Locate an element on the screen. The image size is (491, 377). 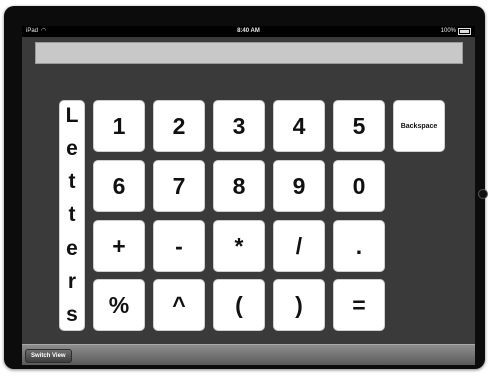
battery-icon is located at coordinates (464, 31).